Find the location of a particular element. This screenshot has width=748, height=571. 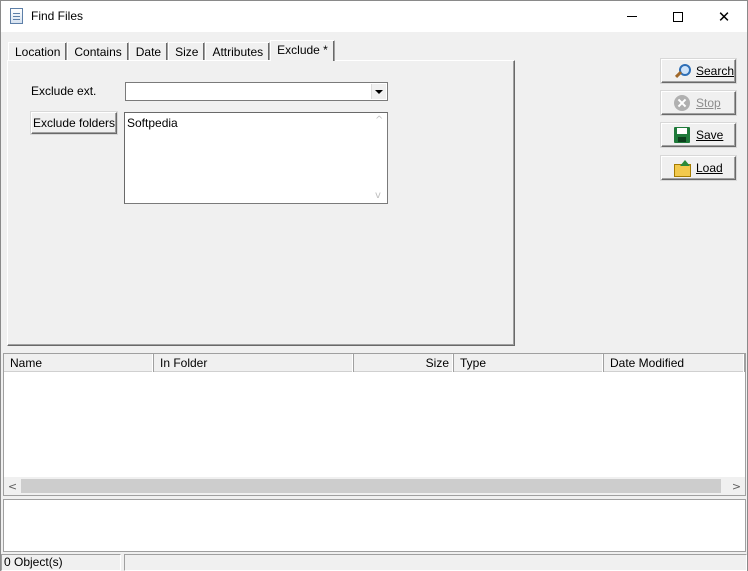

exclude-folders-scrollbar: ^ v is located at coordinates (379, 158).